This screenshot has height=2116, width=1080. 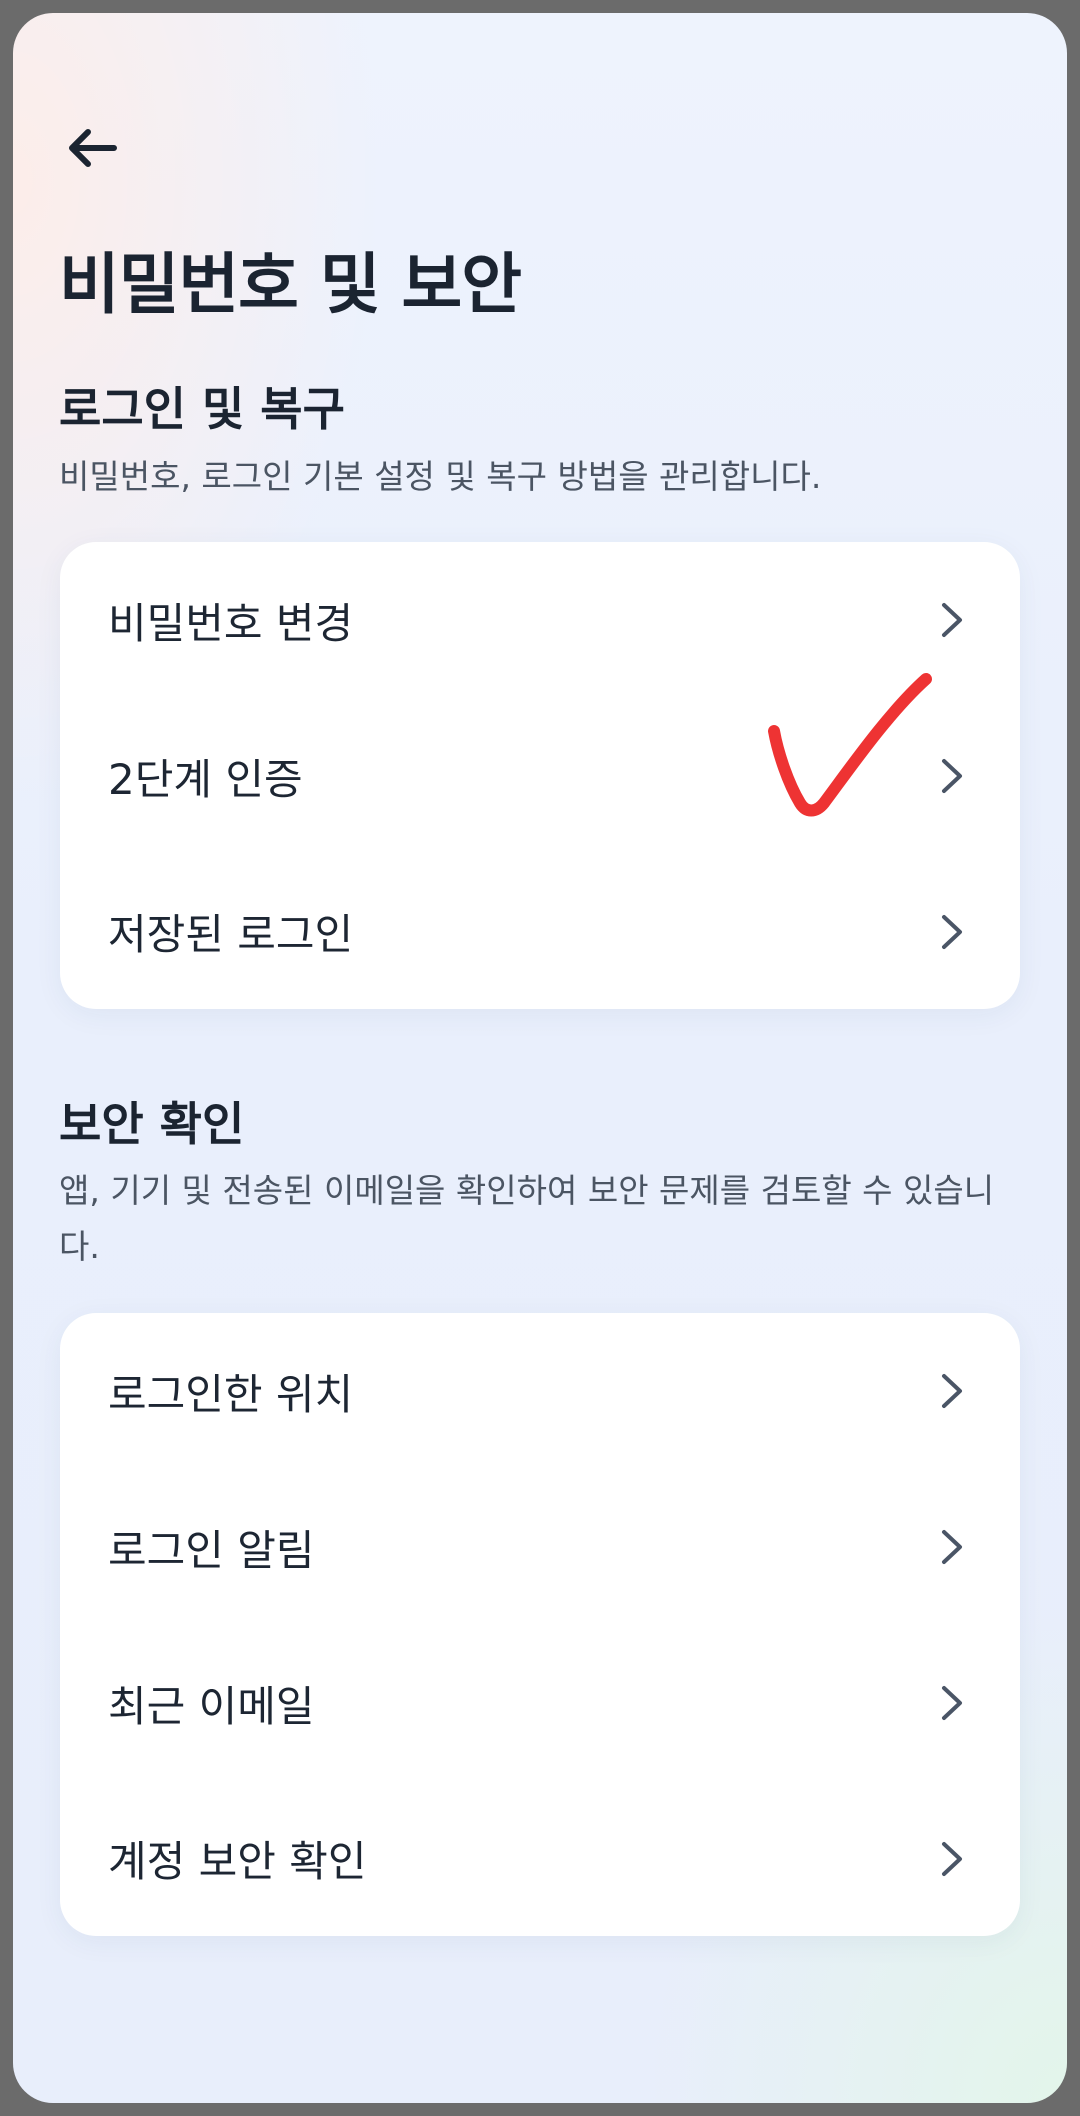 I want to click on row-two-factor-auth: 2단계 인증, so click(x=540, y=776).